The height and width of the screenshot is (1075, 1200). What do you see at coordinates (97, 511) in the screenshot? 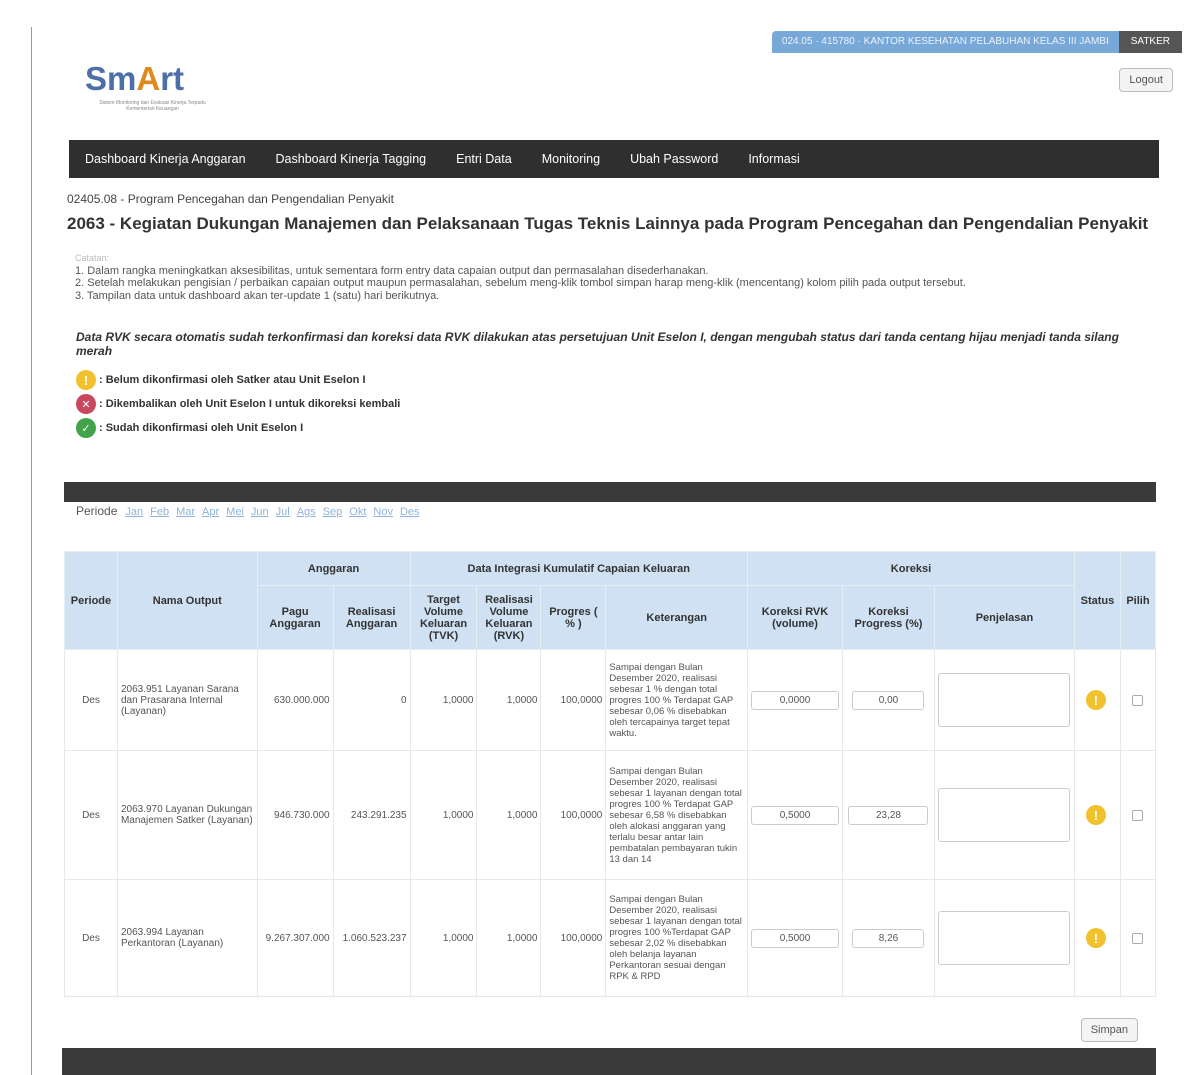
I see `periode-label: Periode` at bounding box center [97, 511].